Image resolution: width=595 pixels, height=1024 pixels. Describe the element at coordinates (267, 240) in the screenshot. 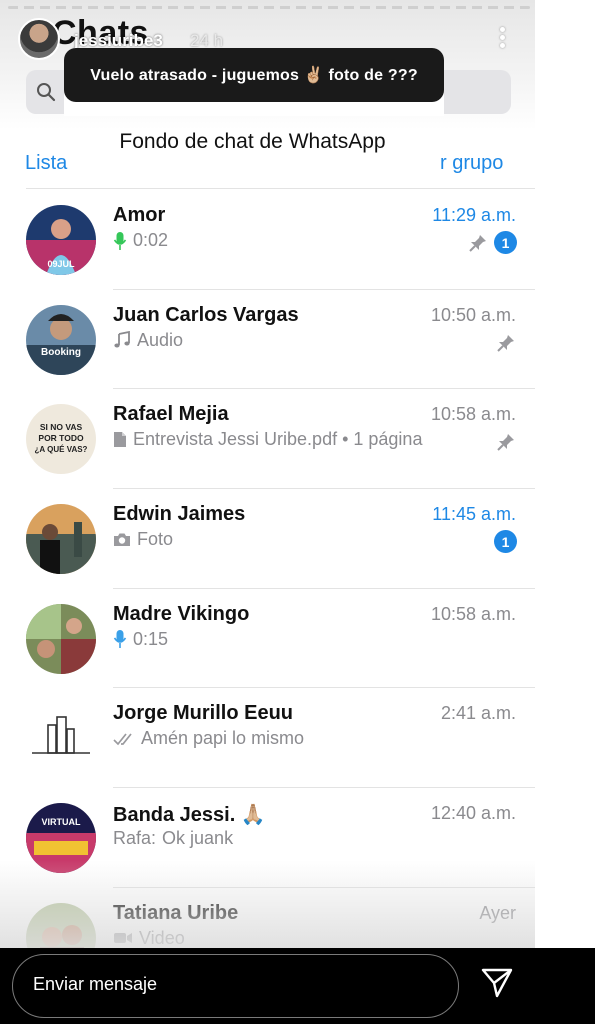

I see `chat-row-amor: 09JUL Amor 11:29 a.m. 0:02 1` at that location.